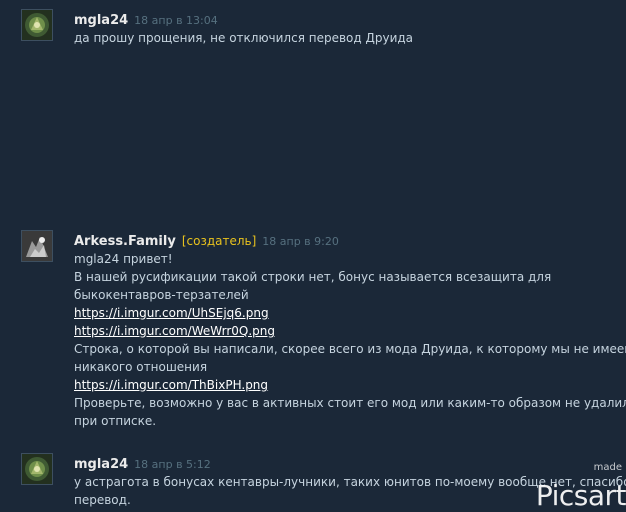 The height and width of the screenshot is (512, 626). I want to click on watermark-made-text: made, so click(607, 467).